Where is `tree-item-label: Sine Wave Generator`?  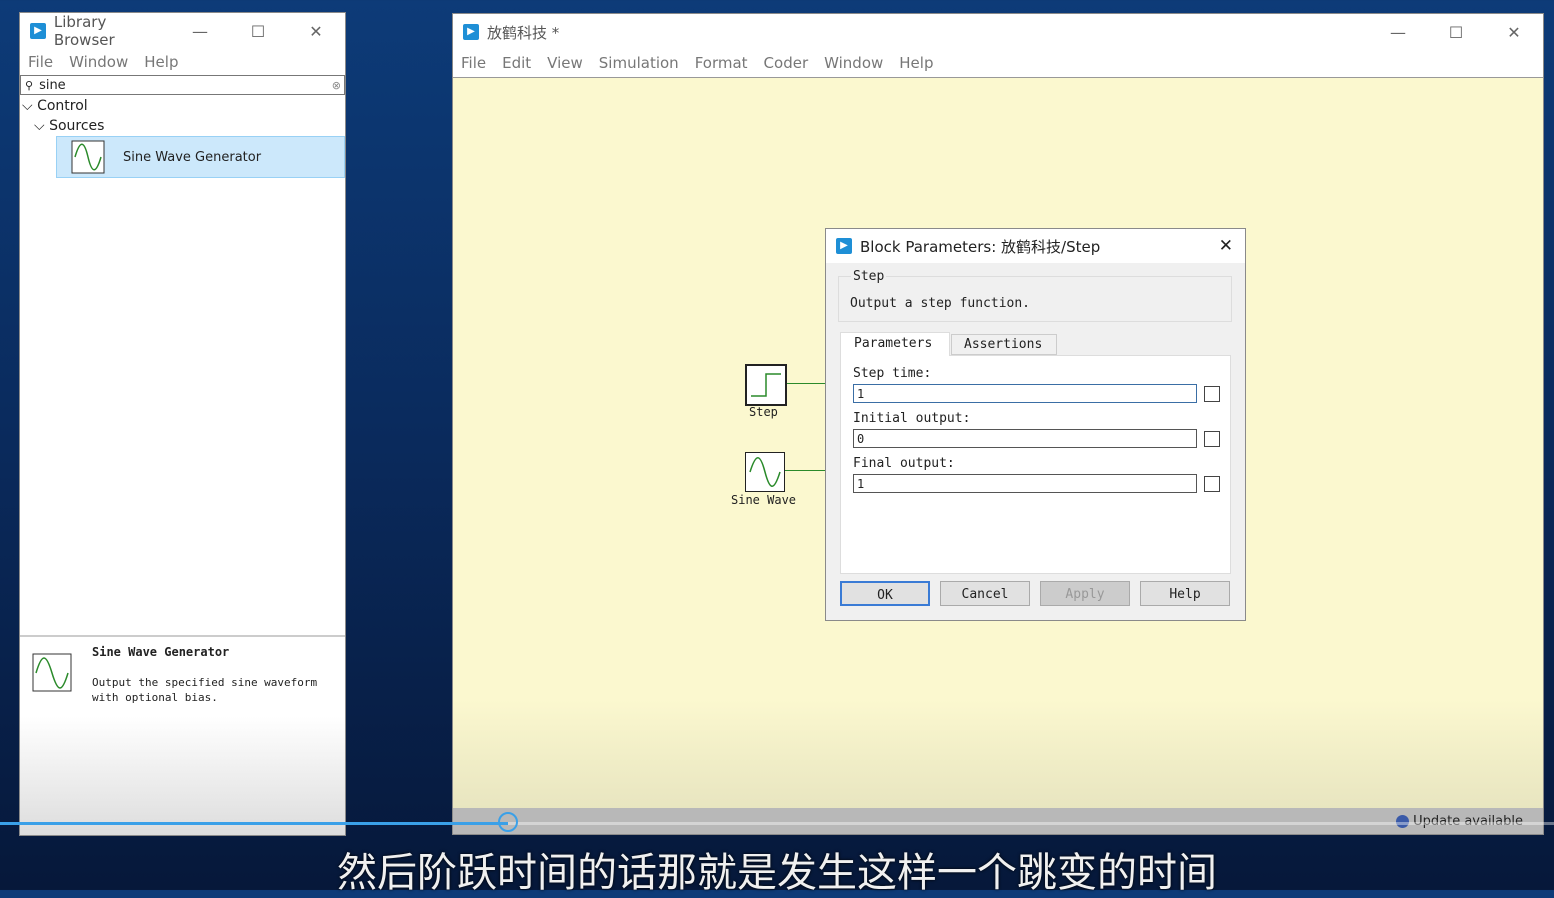
tree-item-label: Sine Wave Generator is located at coordinates (192, 157).